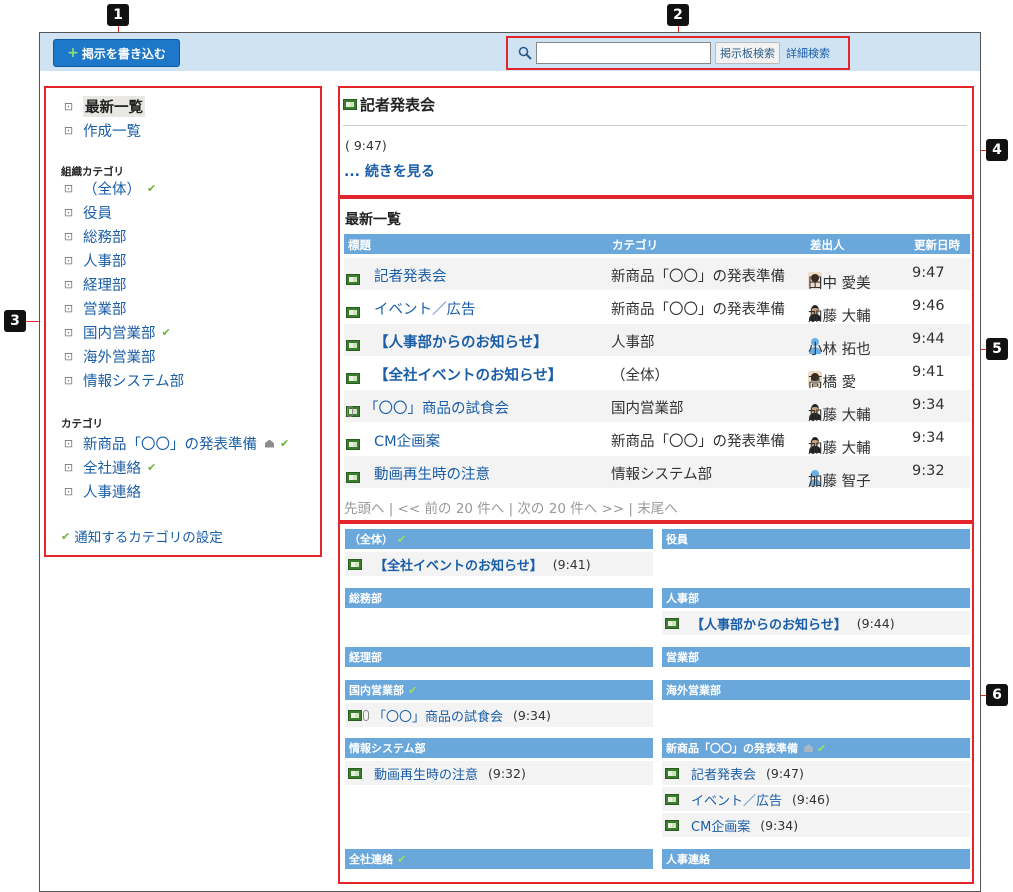  I want to click on plus-icon: +, so click(73, 53).